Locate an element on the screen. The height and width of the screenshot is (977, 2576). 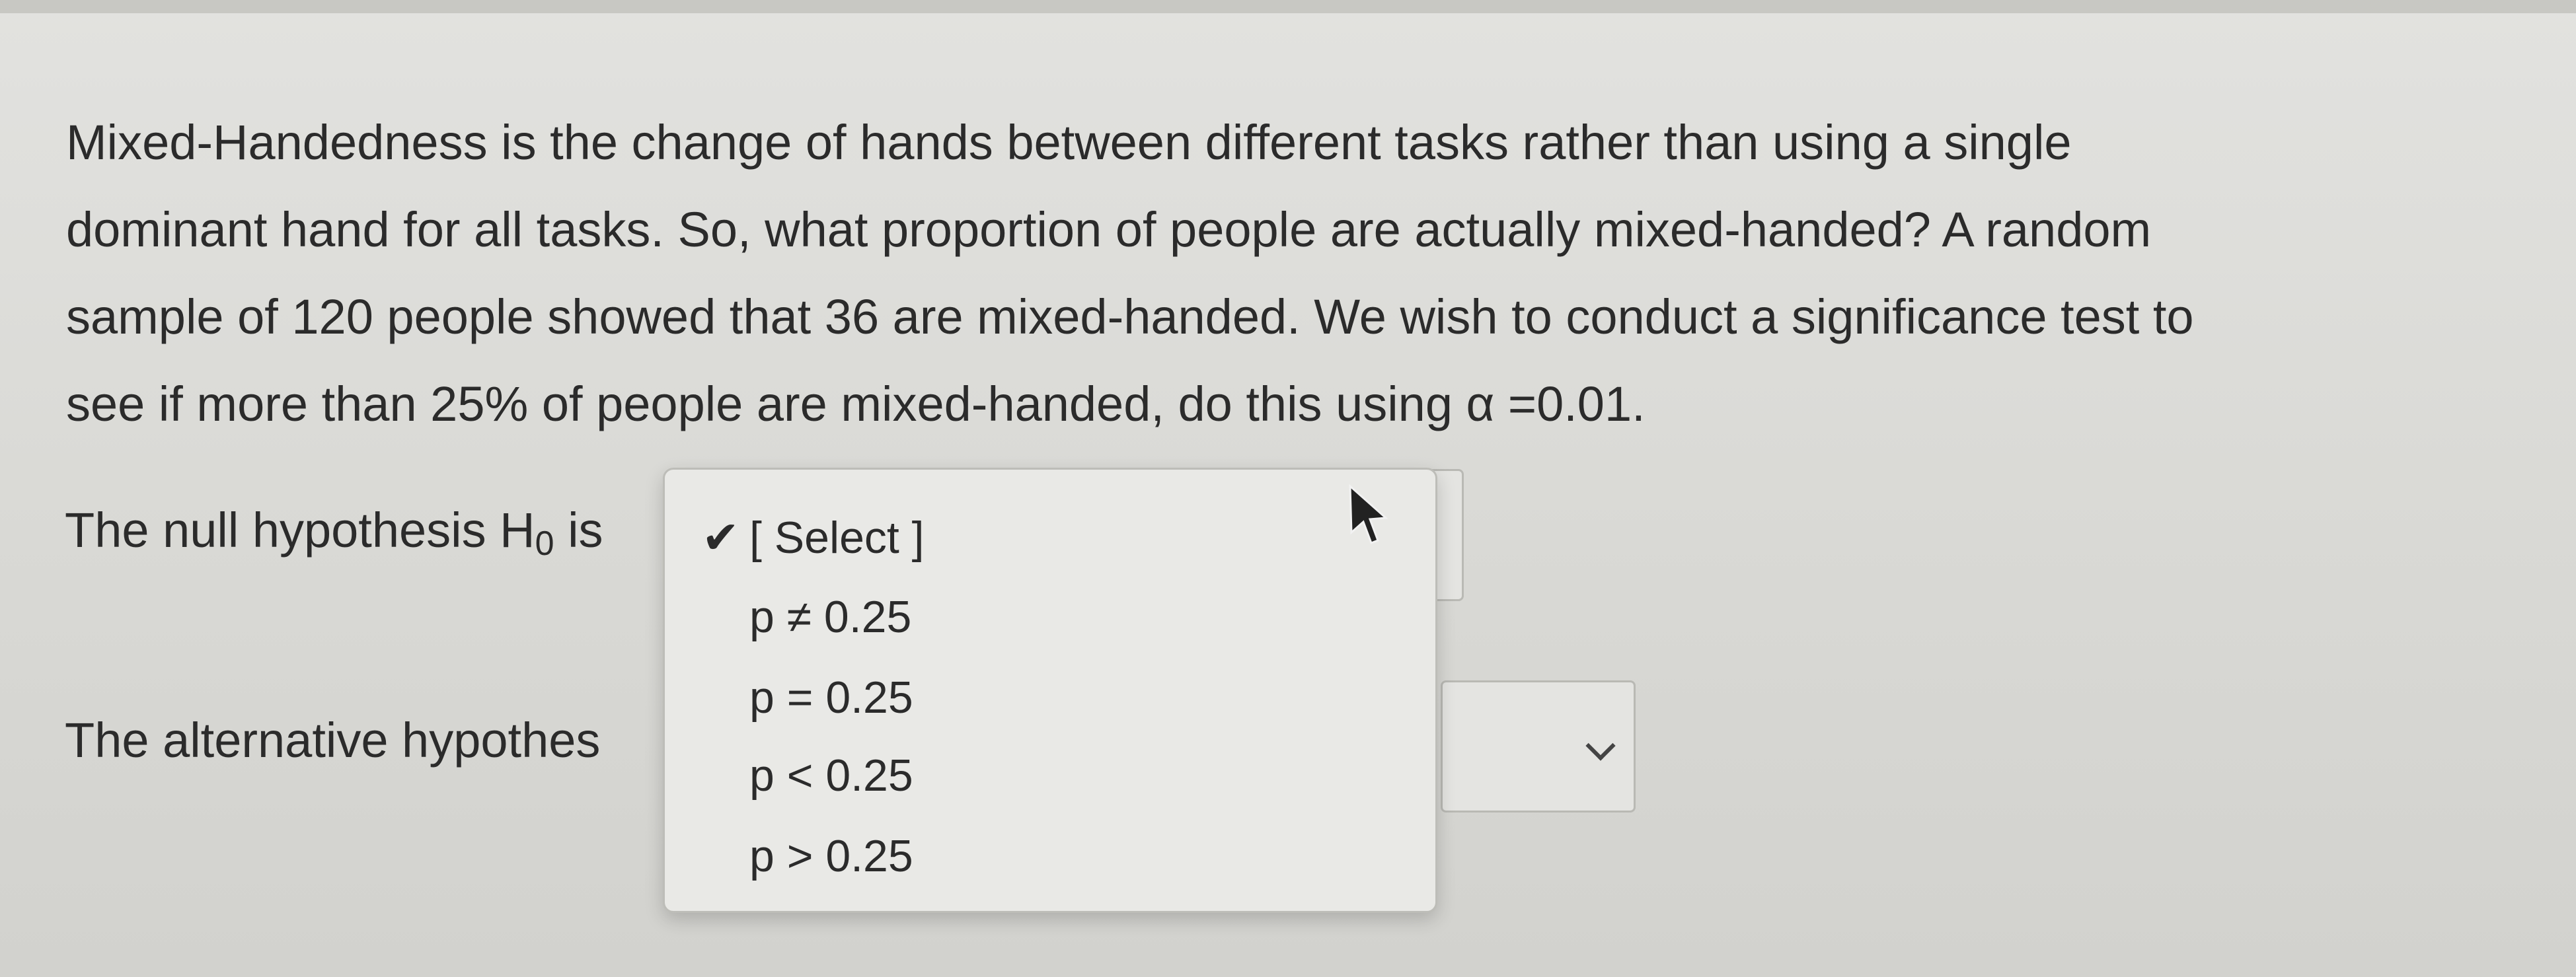
dropdown-option-p-equal: p = 0.25 is located at coordinates (1050, 695).